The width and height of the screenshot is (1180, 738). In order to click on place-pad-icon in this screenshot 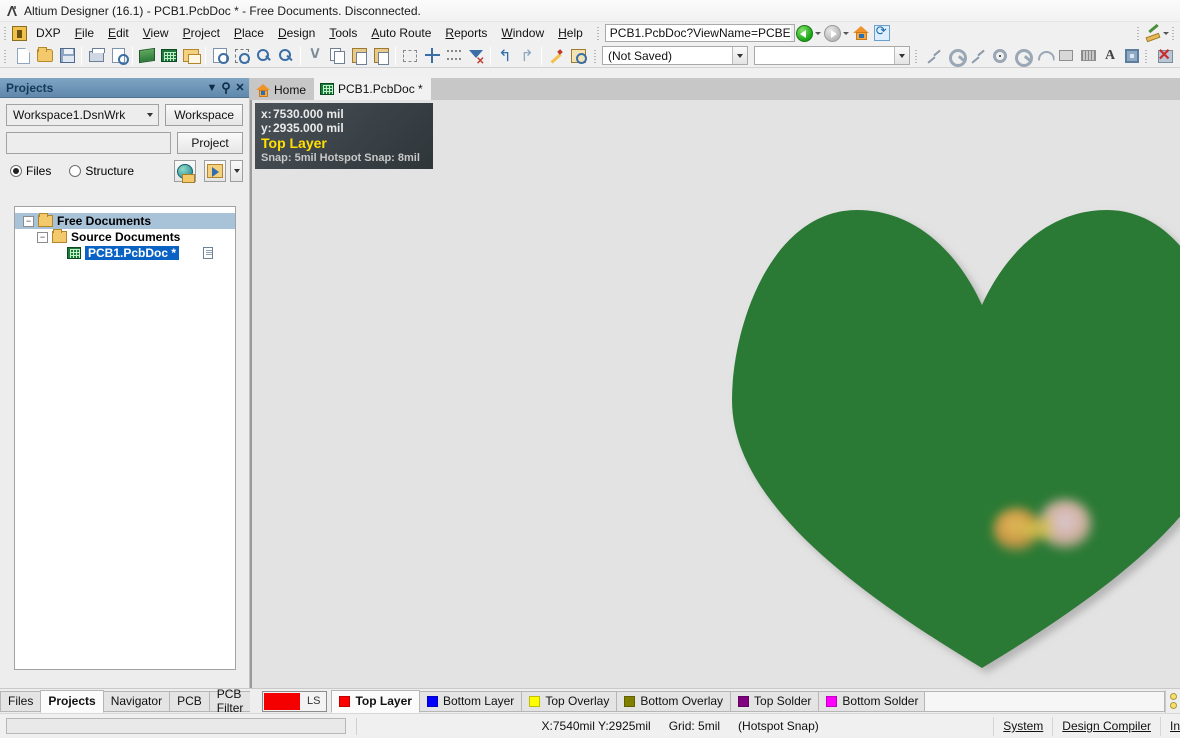, I will do `click(1022, 56)`.